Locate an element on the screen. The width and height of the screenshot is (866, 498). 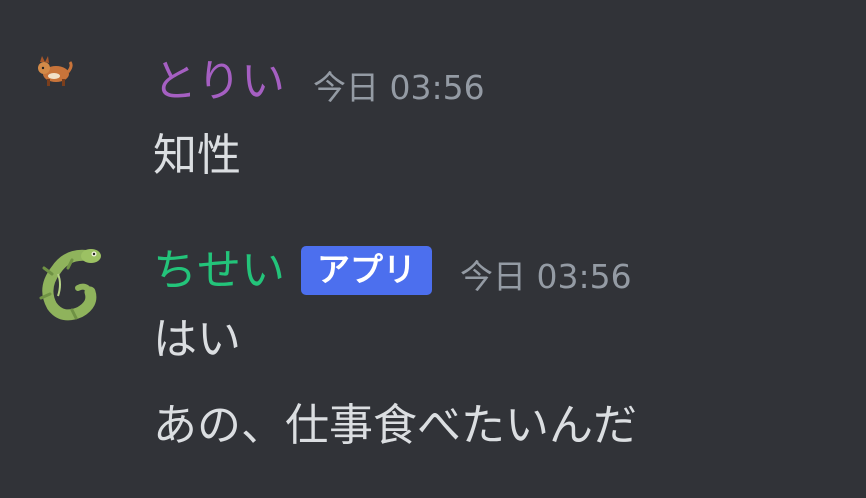
username: とりい is located at coordinates (219, 81).